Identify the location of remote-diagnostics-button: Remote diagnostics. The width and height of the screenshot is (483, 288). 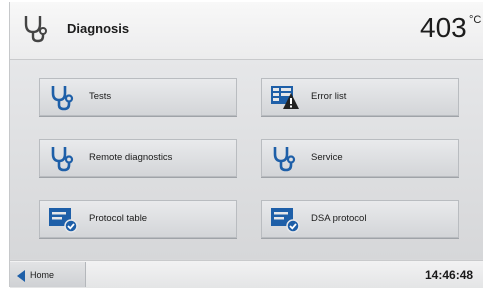
(138, 158).